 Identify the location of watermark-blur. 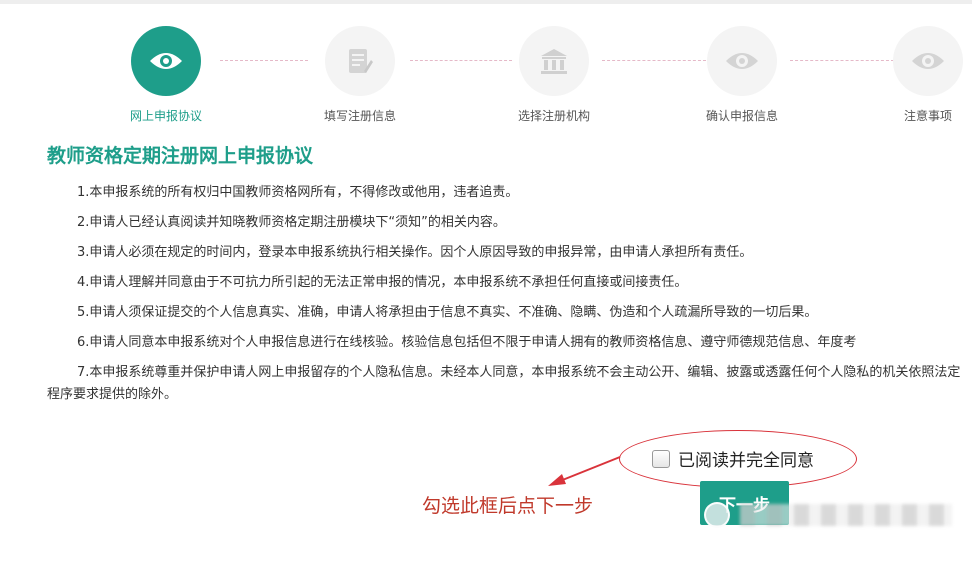
(846, 515).